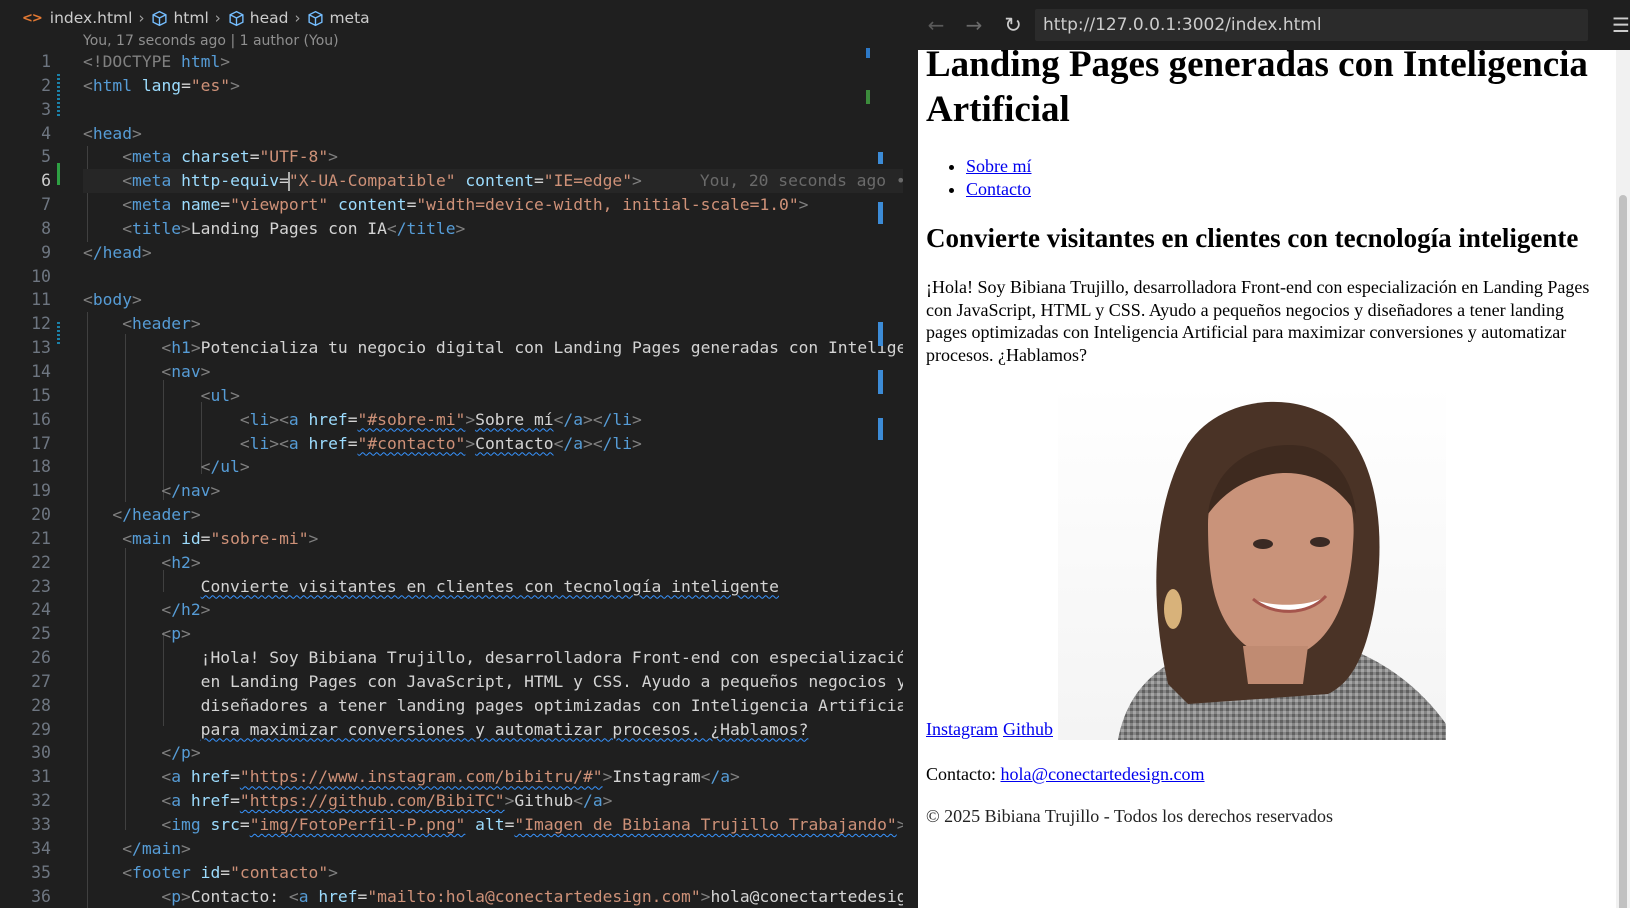 The height and width of the screenshot is (908, 1630). I want to click on page-scrollbar, so click(1623, 479).